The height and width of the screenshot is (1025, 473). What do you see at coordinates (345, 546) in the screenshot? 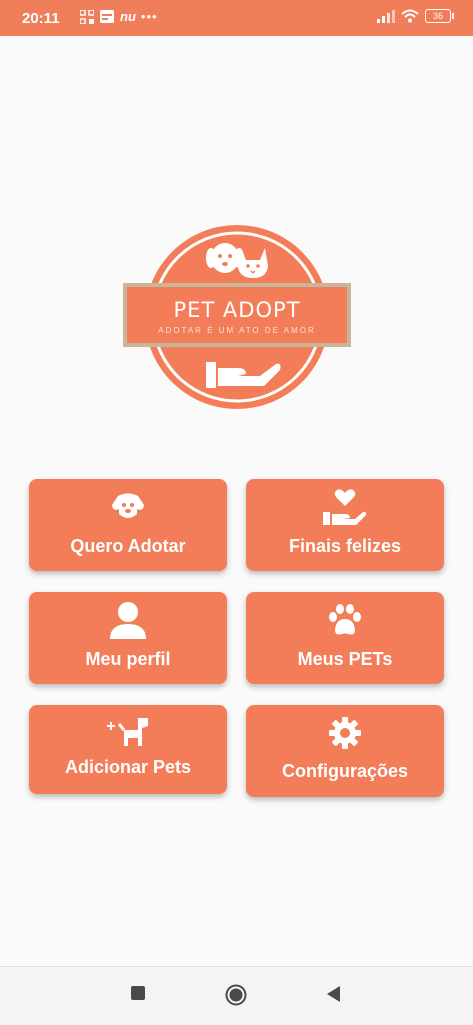
I see `finais-felizes-label: Finais felizes` at bounding box center [345, 546].